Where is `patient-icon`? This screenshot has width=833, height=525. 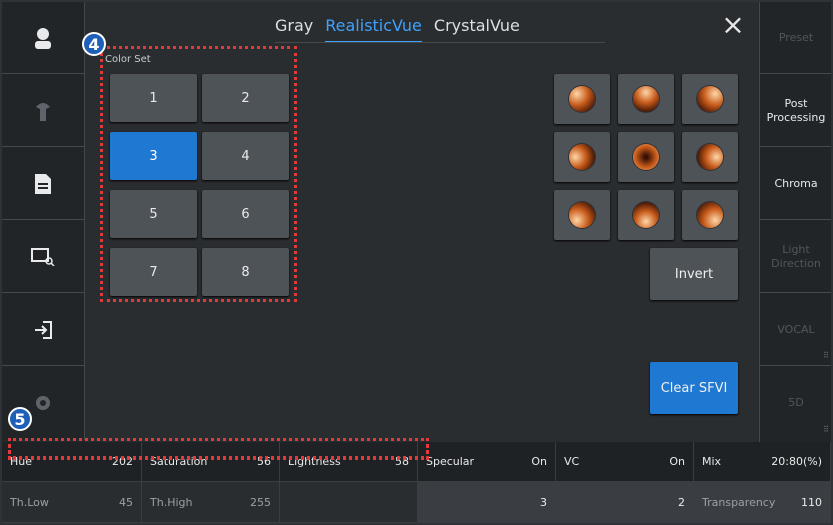 patient-icon is located at coordinates (43, 38).